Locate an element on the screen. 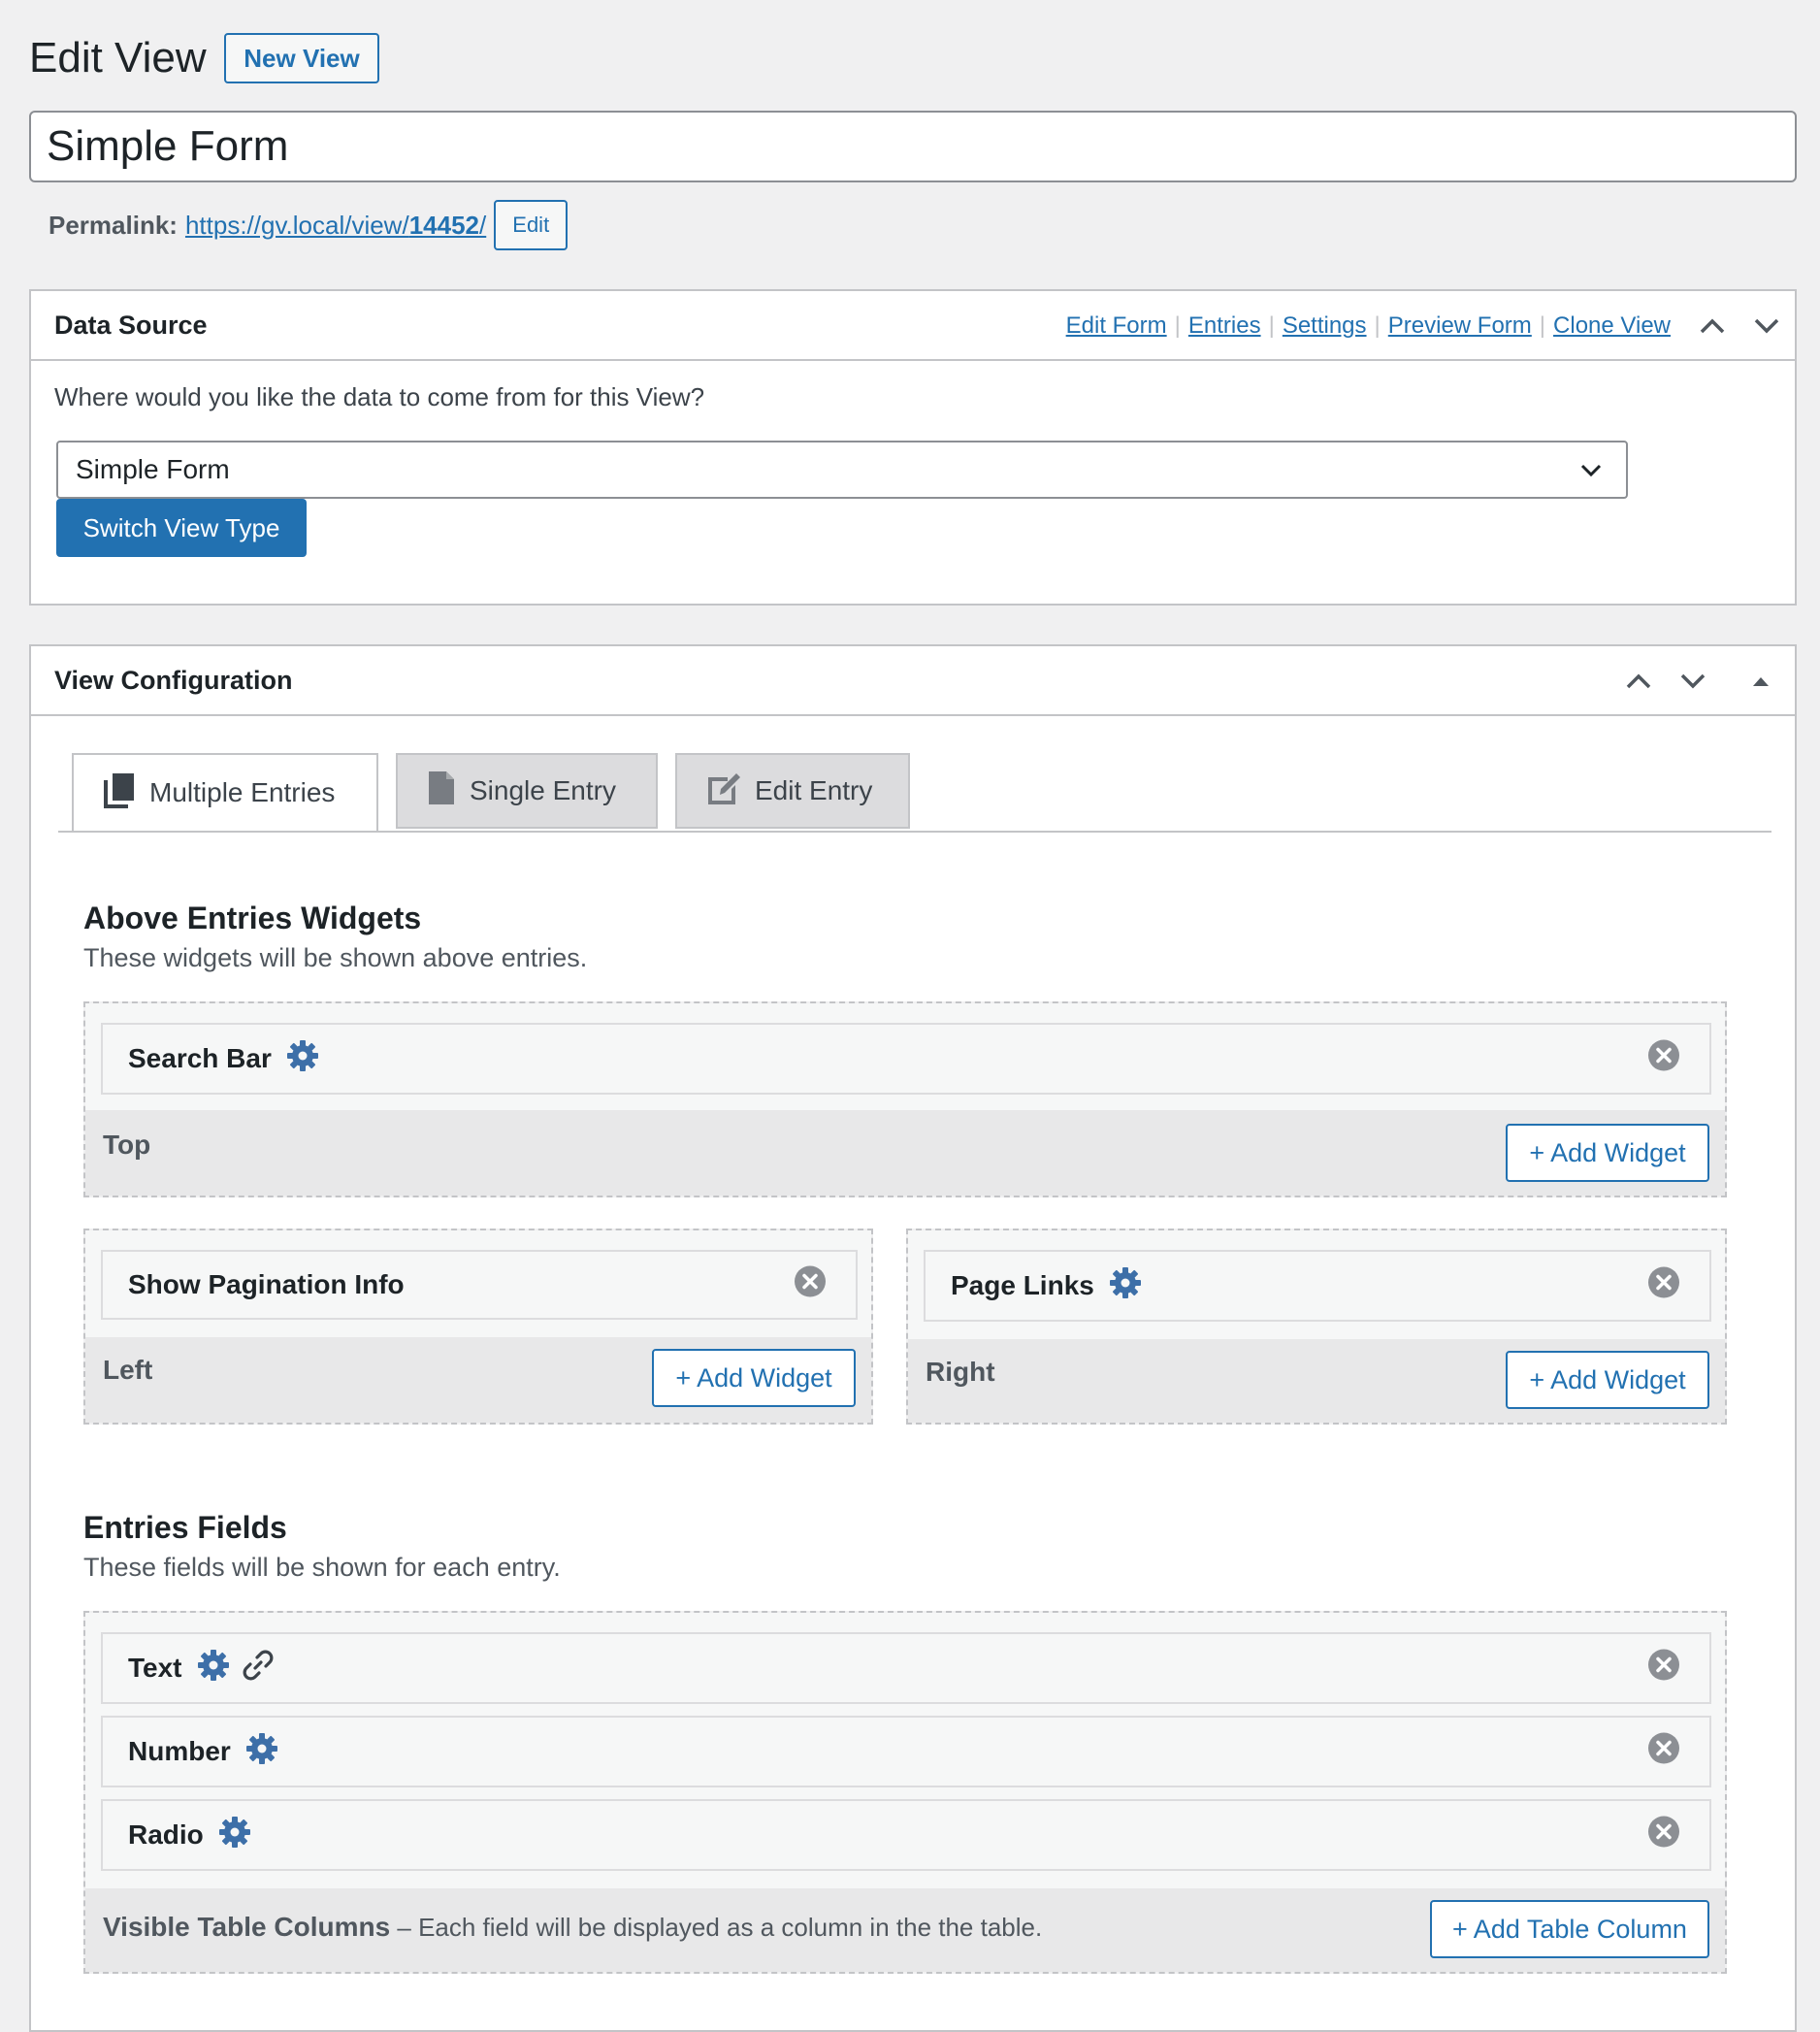 Image resolution: width=1820 pixels, height=2032 pixels. single-entry-icon is located at coordinates (441, 791).